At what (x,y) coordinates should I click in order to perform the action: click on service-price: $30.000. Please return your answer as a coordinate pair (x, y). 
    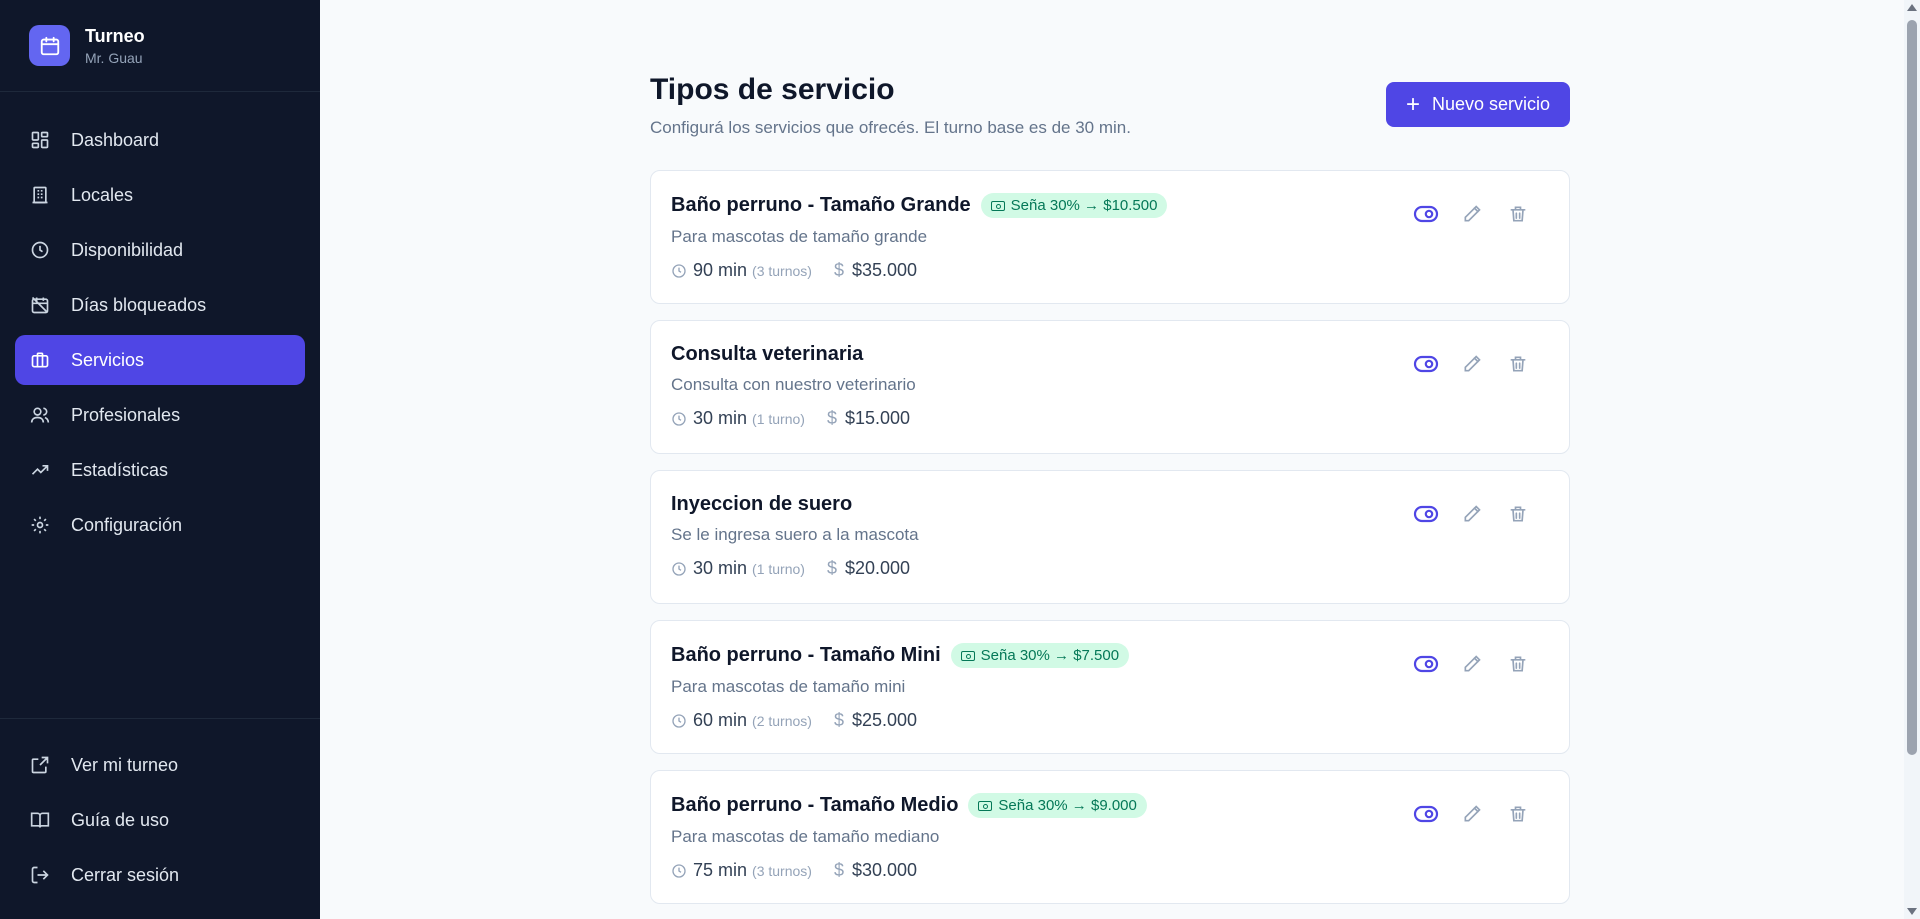
    Looking at the image, I should click on (884, 870).